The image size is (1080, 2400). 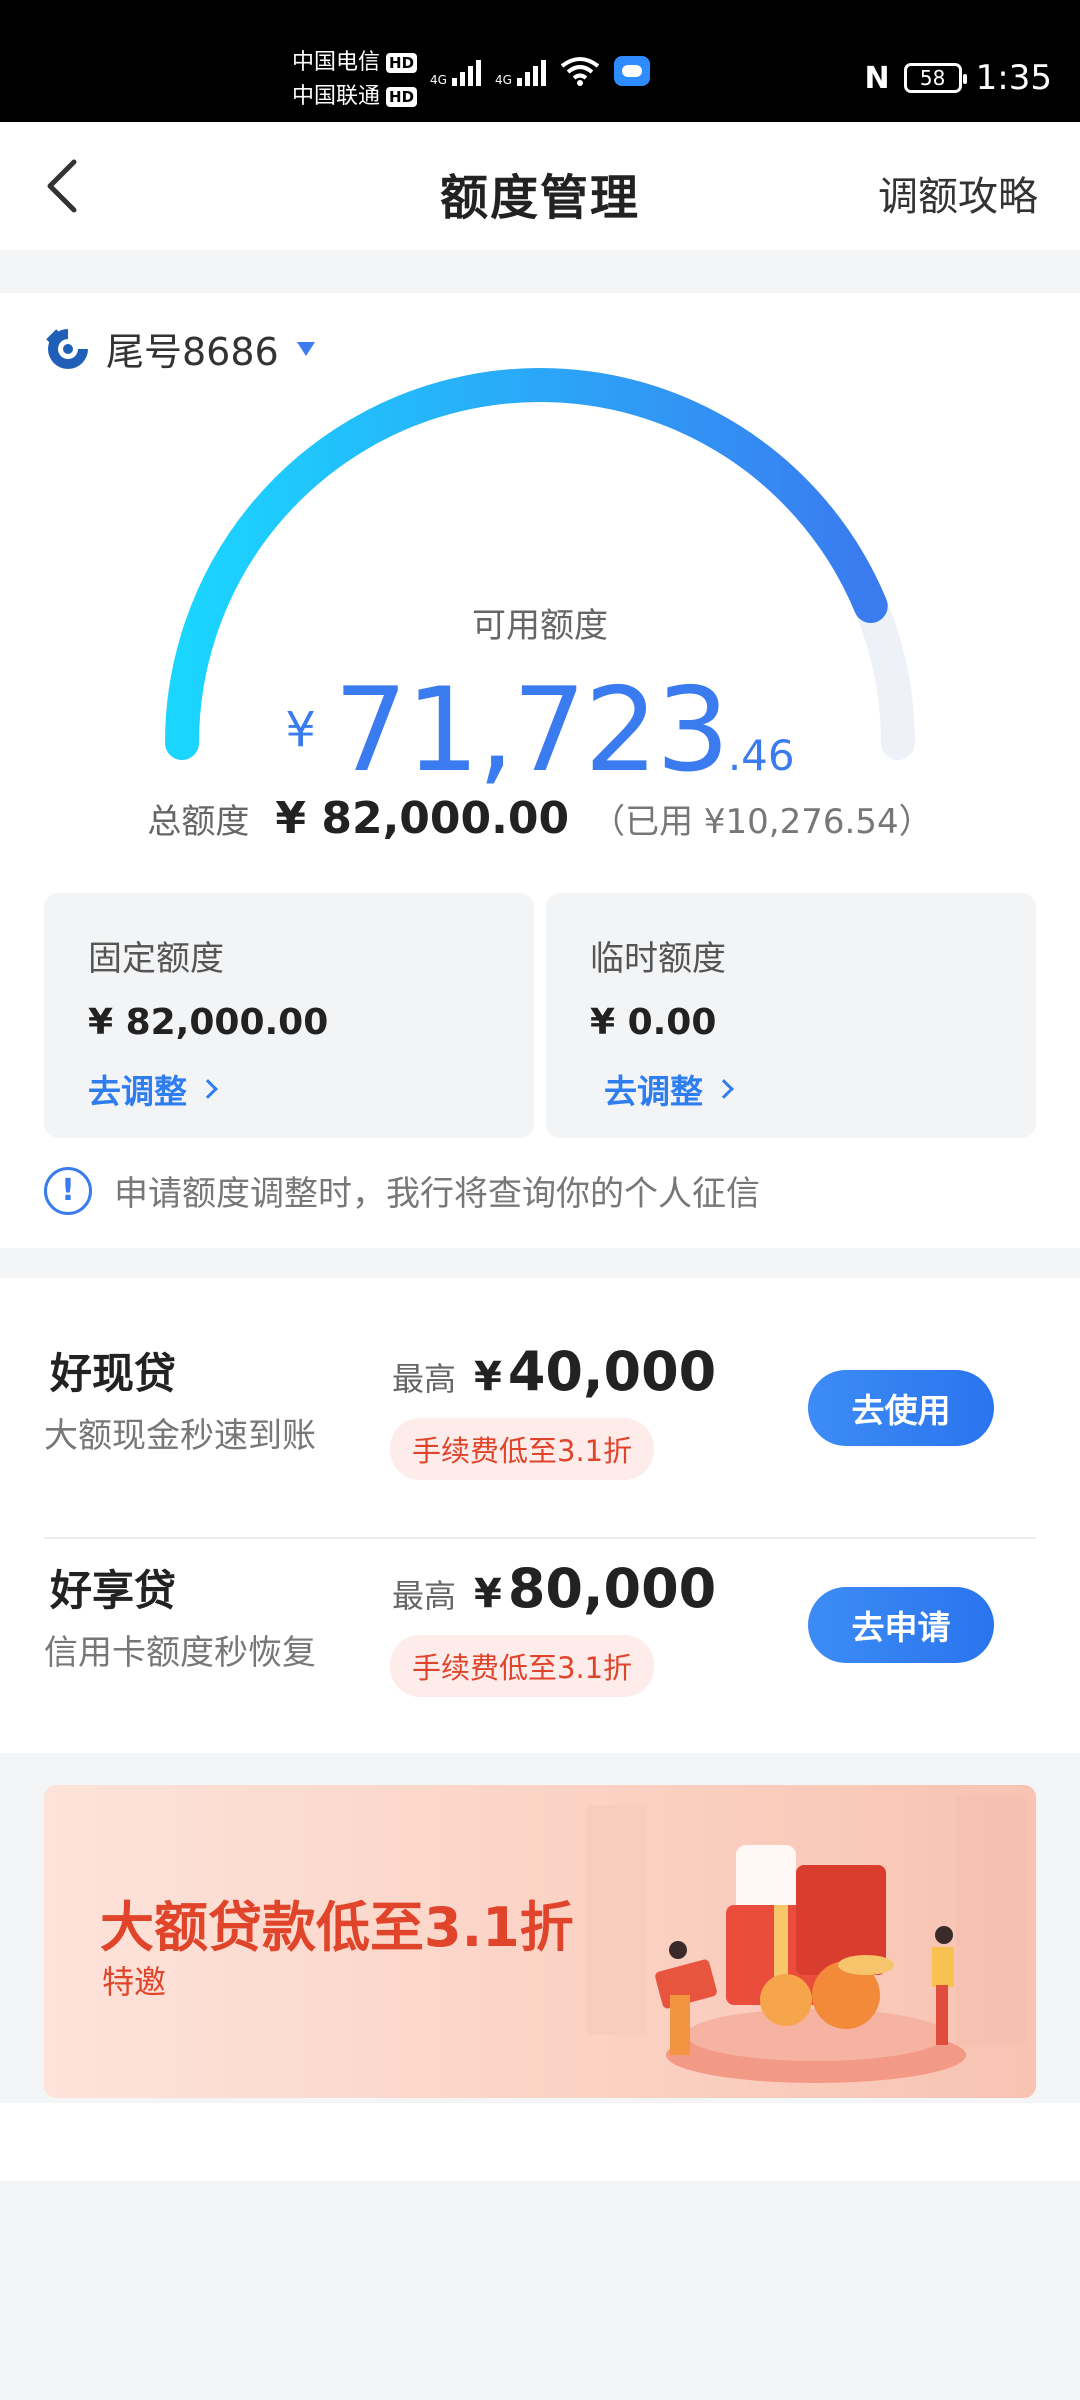 I want to click on fixed-quota-label: 固定额度, so click(x=156, y=959).